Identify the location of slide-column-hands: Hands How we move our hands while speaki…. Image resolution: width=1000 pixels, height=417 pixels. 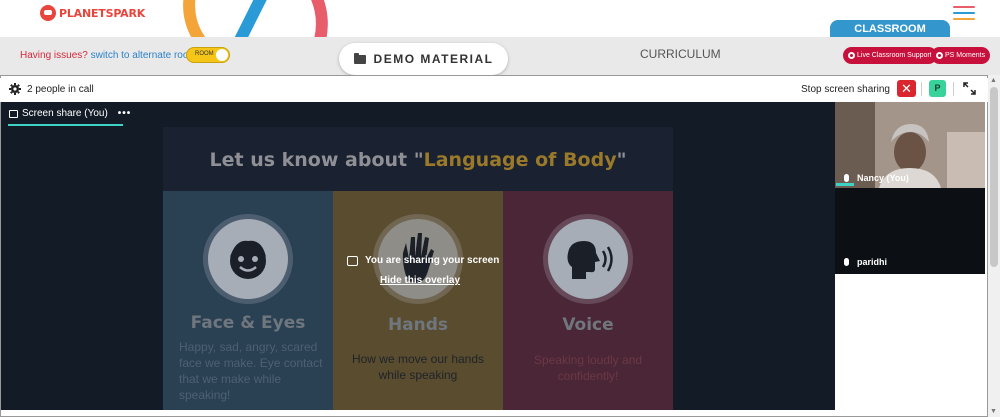
(418, 300).